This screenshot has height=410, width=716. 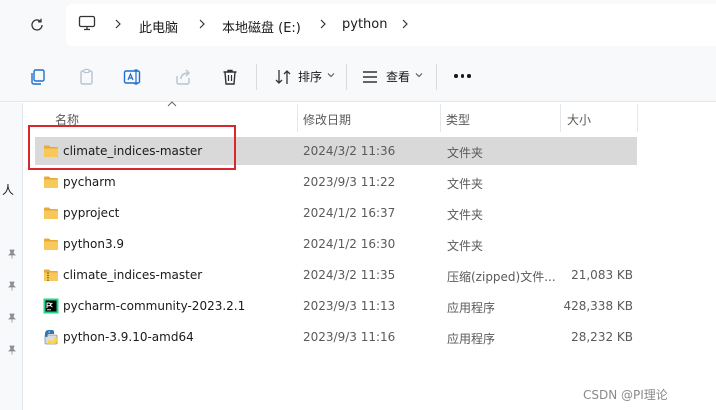 What do you see at coordinates (398, 76) in the screenshot?
I see `view-button: 查看` at bounding box center [398, 76].